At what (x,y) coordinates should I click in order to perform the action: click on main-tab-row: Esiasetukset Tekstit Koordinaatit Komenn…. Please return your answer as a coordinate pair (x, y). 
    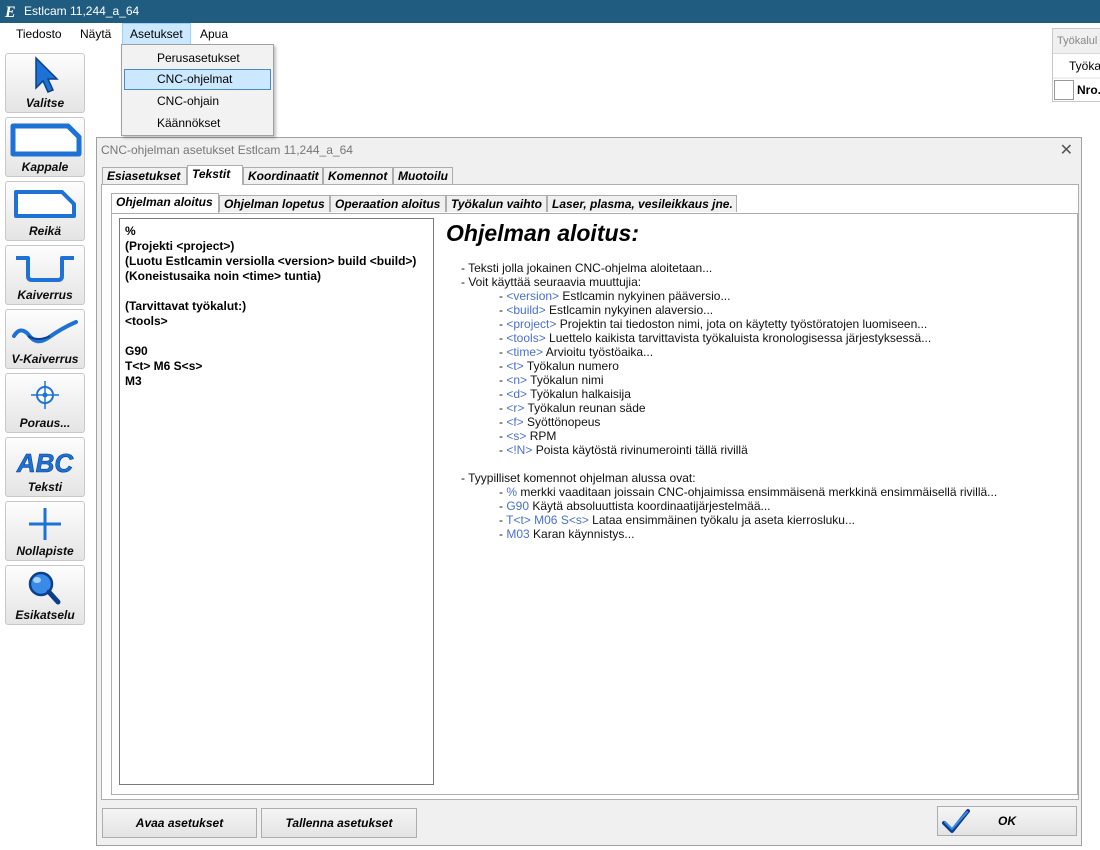
    Looking at the image, I should click on (587, 175).